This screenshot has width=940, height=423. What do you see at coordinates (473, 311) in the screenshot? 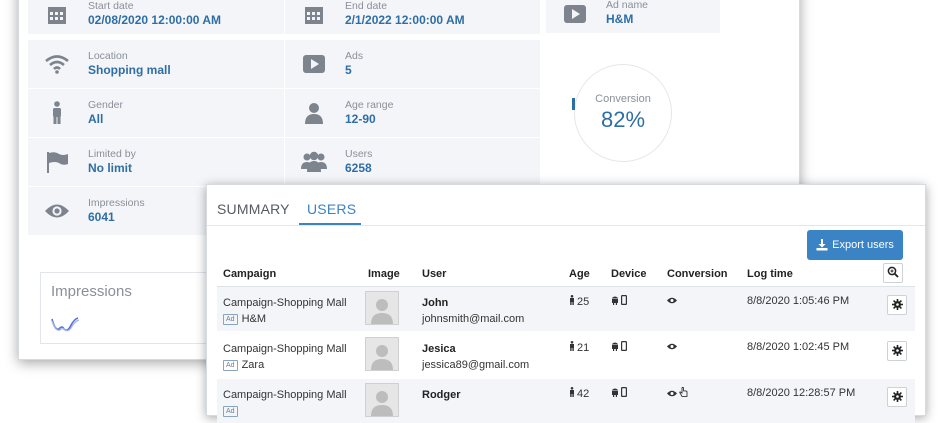
I see `row-user: John johnsmith@mail.com` at bounding box center [473, 311].